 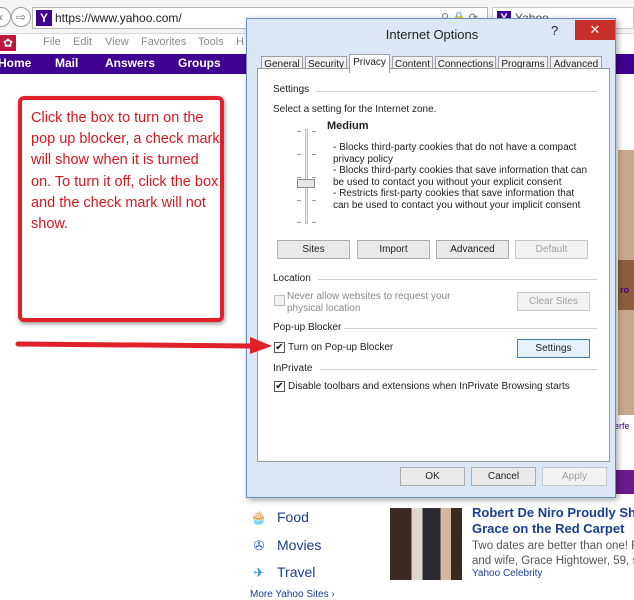 I want to click on popup-settings-button: Settings, so click(x=553, y=348).